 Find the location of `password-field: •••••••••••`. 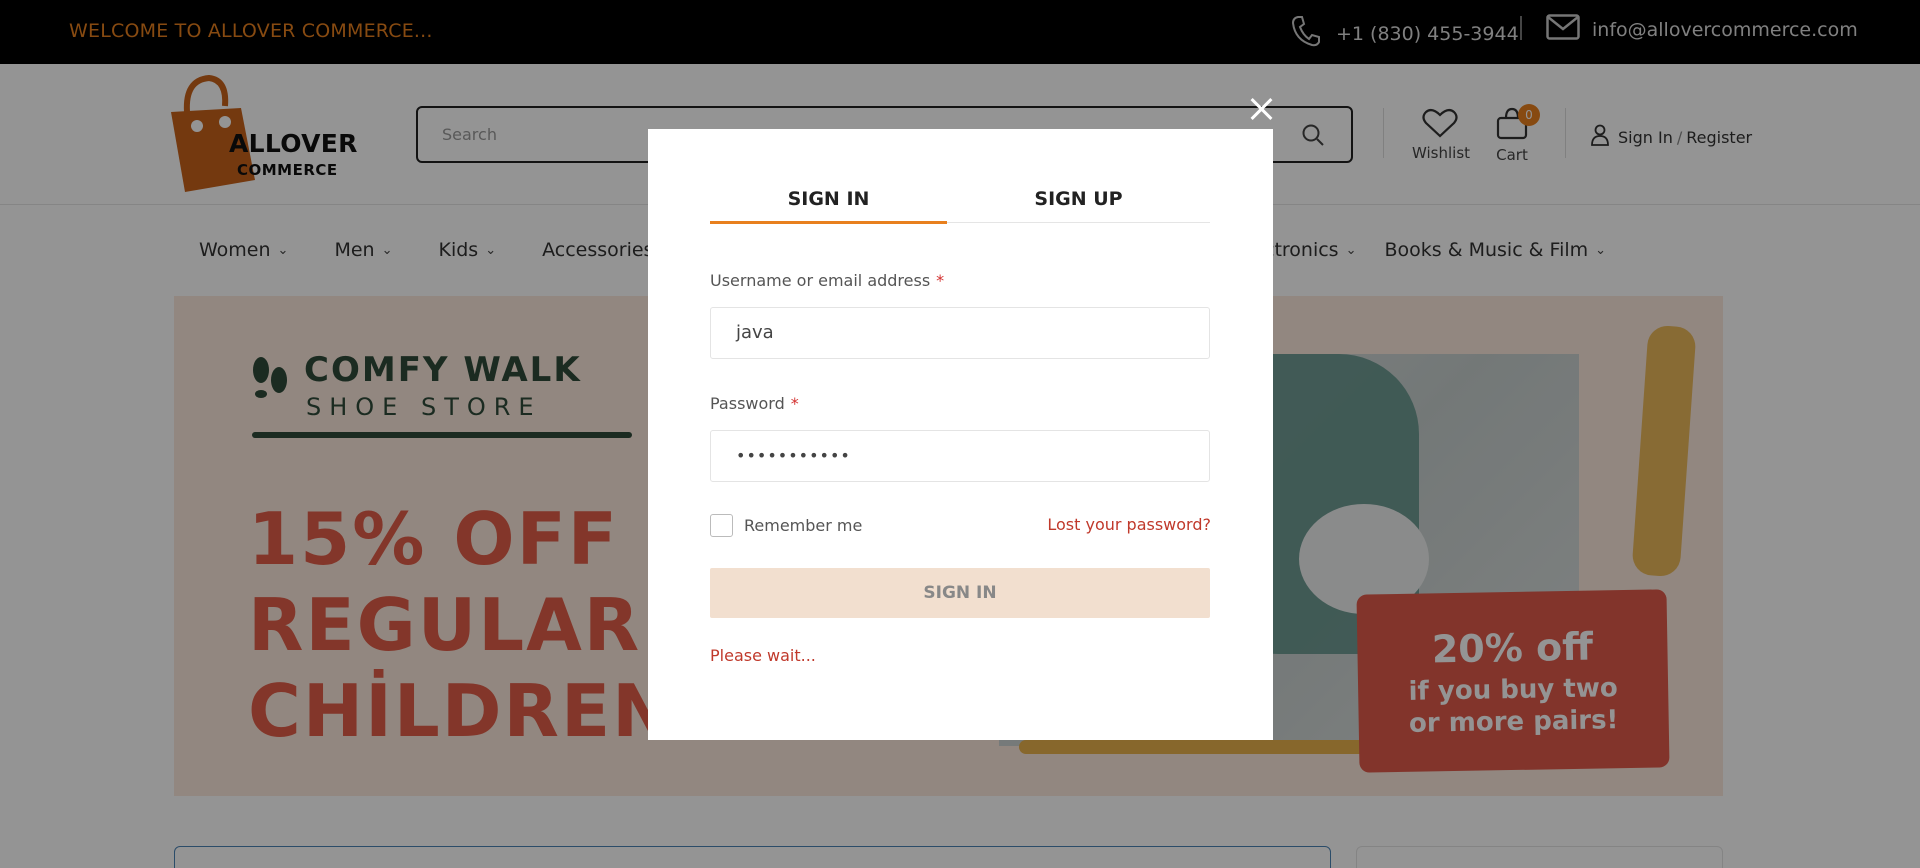

password-field: ••••••••••• is located at coordinates (960, 456).